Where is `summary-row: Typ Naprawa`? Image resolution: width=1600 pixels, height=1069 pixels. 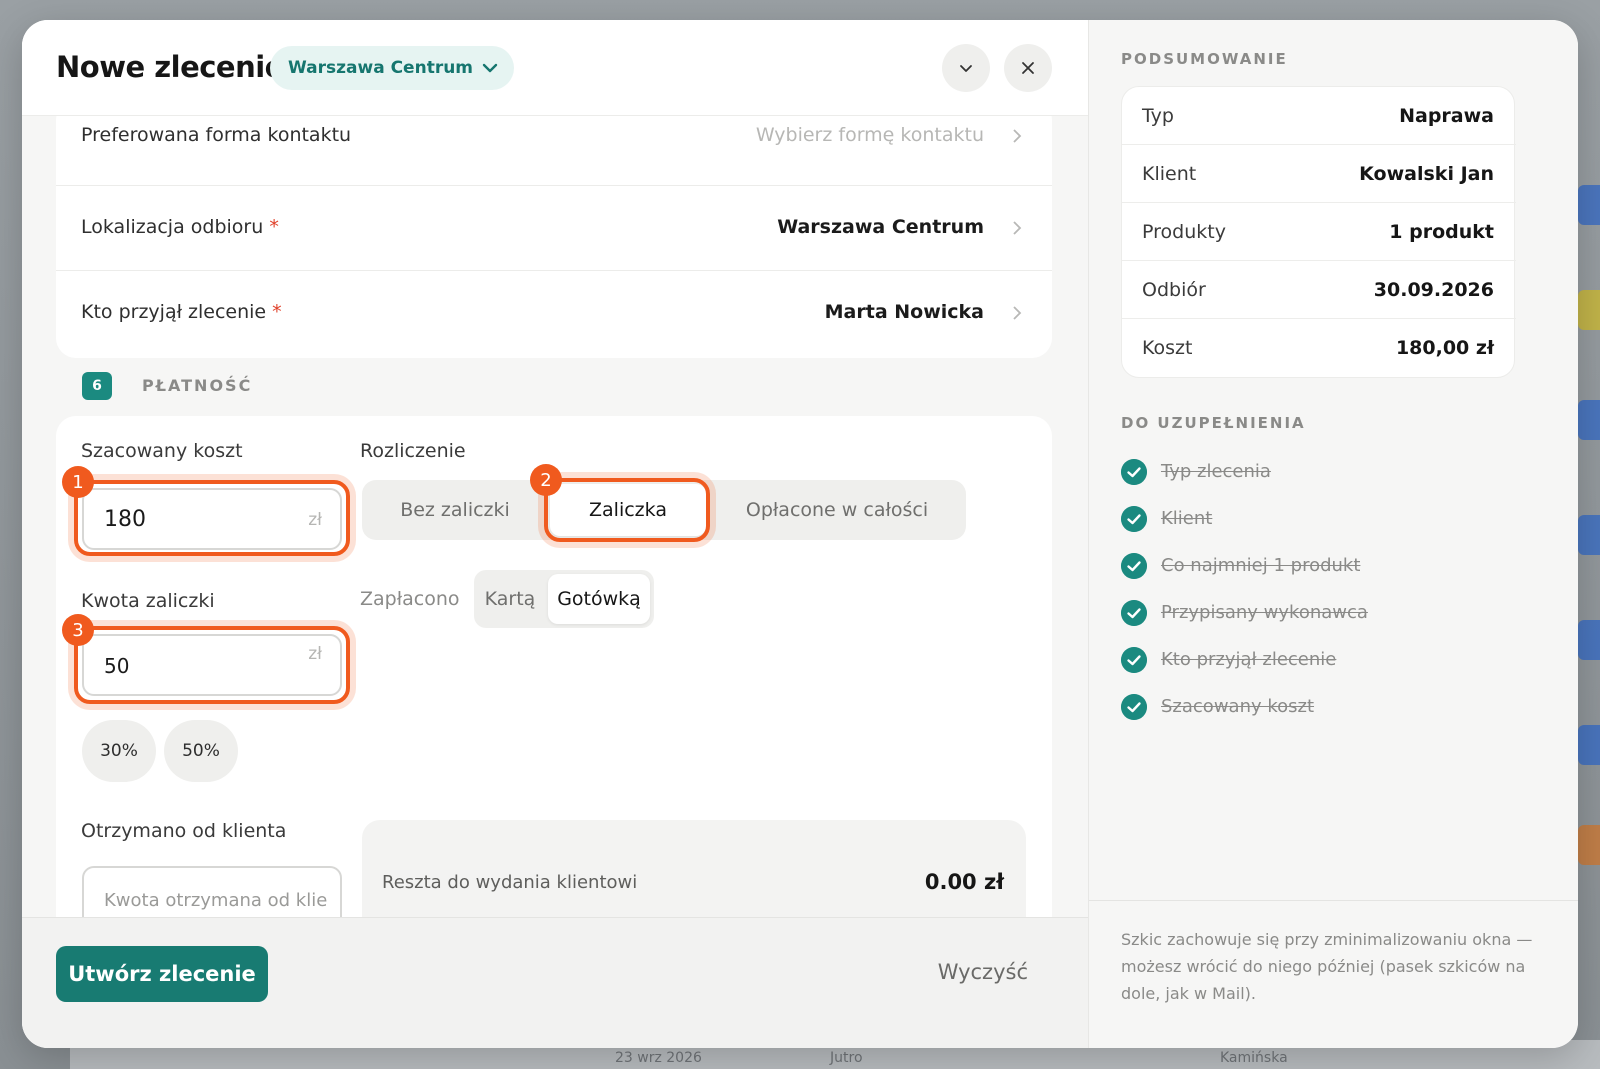
summary-row: Typ Naprawa is located at coordinates (1319, 116).